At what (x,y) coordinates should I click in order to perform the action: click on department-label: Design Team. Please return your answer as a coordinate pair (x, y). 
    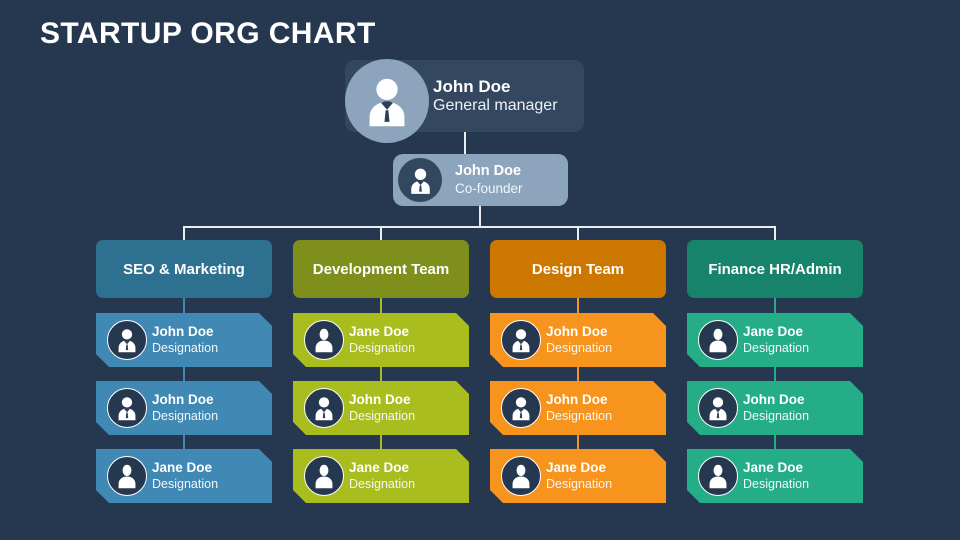
    Looking at the image, I should click on (578, 269).